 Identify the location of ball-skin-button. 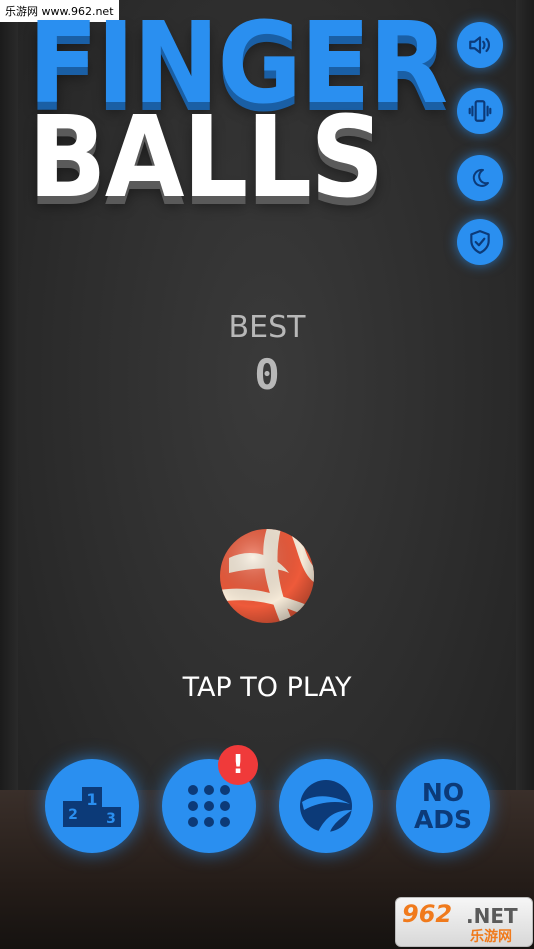
(326, 806).